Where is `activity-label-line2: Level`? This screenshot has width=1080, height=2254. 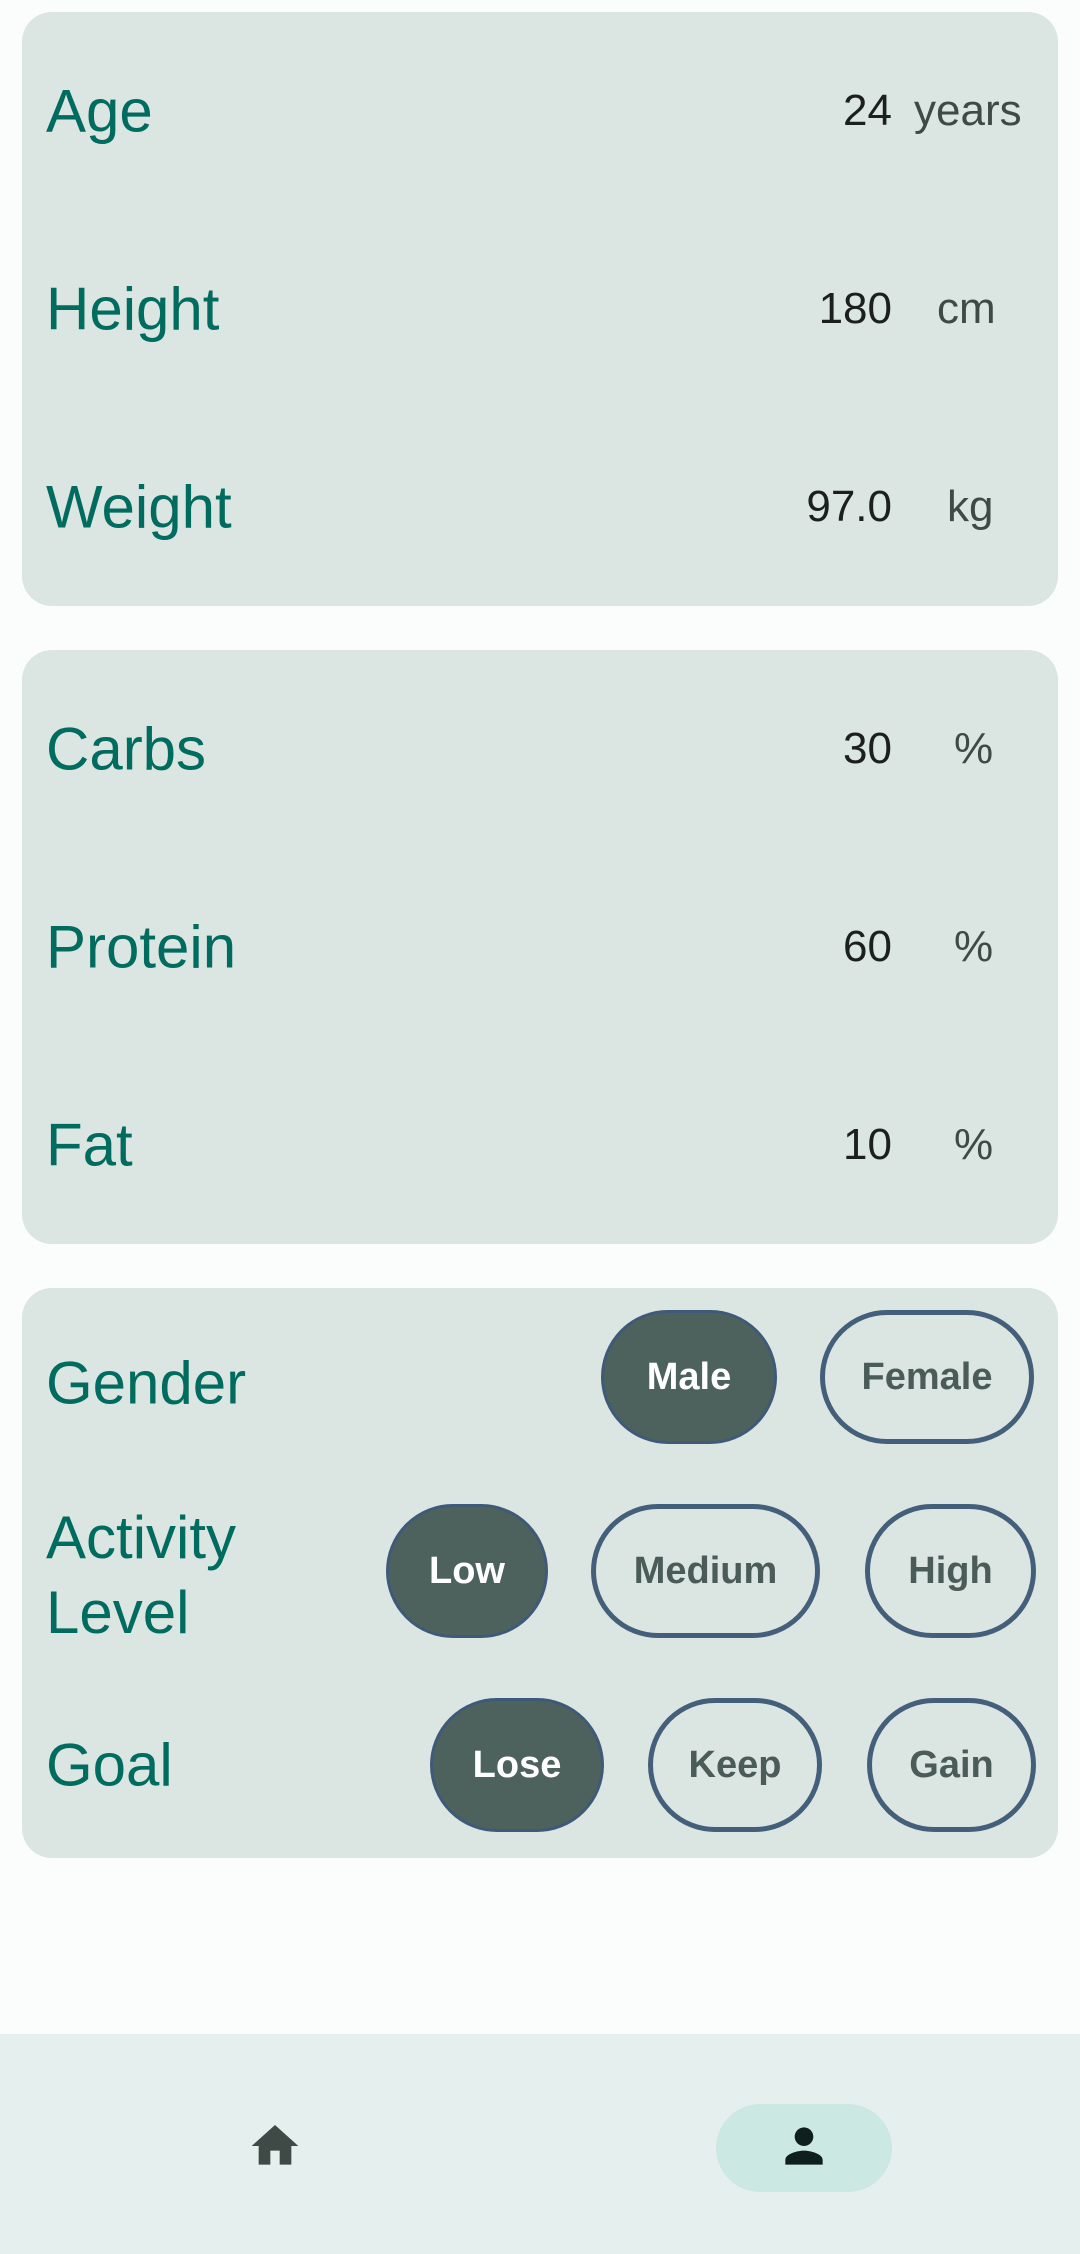
activity-label-line2: Level is located at coordinates (118, 1612).